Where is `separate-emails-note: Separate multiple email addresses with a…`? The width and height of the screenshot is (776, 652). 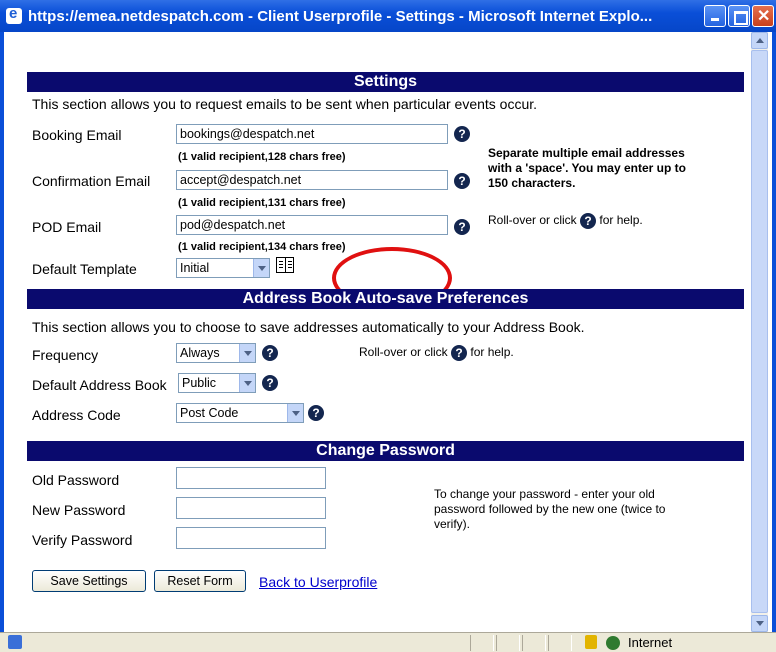
separate-emails-note: Separate multiple email addresses with a… is located at coordinates (587, 168).